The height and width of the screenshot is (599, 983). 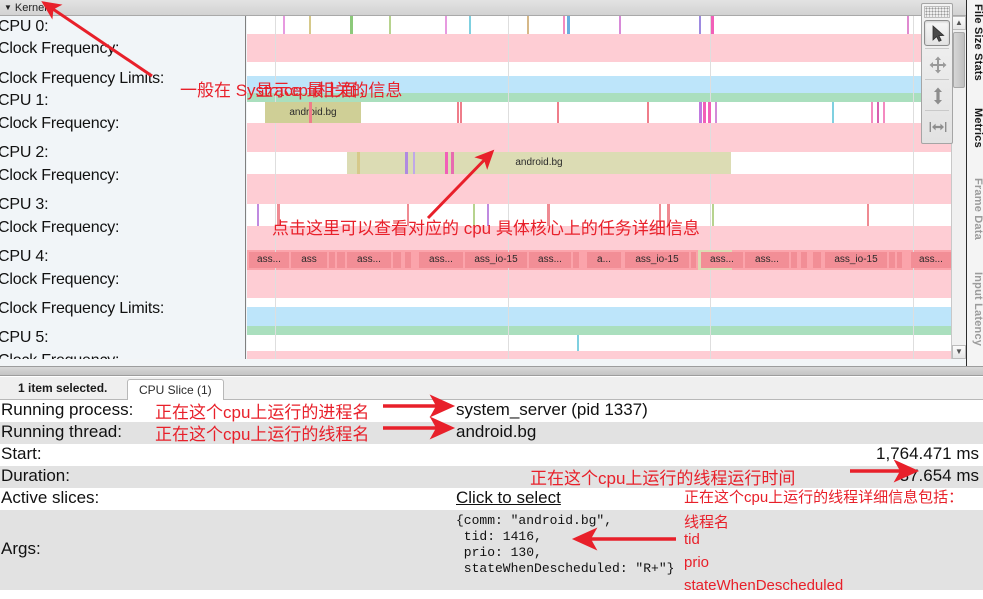 What do you see at coordinates (937, 126) in the screenshot?
I see `horizontal-zoom-tool` at bounding box center [937, 126].